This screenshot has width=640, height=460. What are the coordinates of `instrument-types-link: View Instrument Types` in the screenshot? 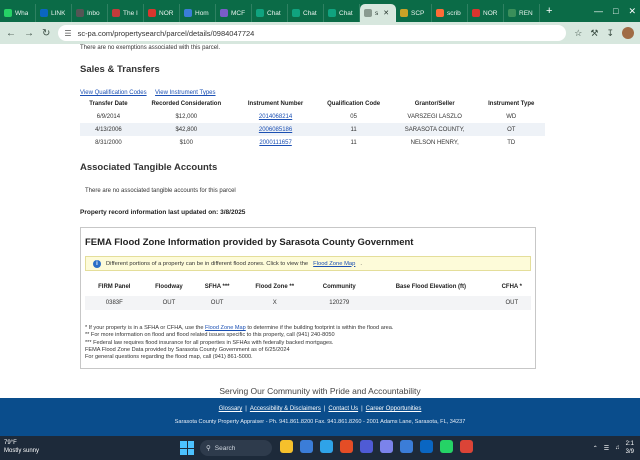 It's located at (185, 93).